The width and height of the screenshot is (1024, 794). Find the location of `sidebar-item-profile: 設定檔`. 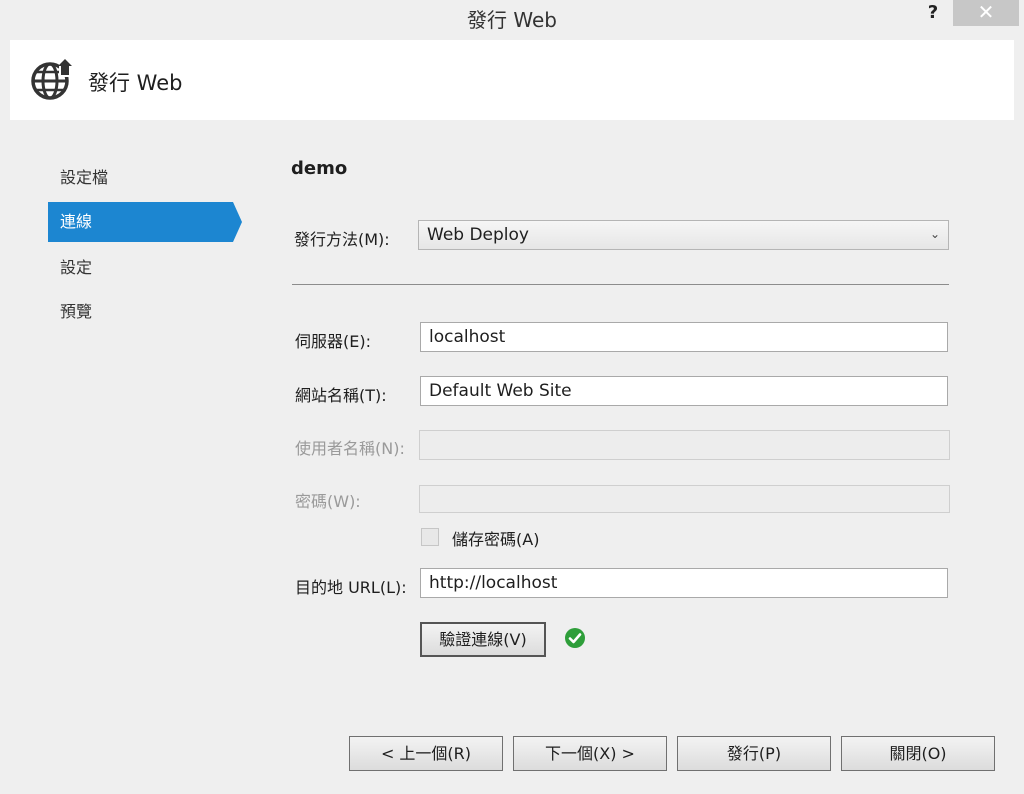

sidebar-item-profile: 設定檔 is located at coordinates (140, 178).